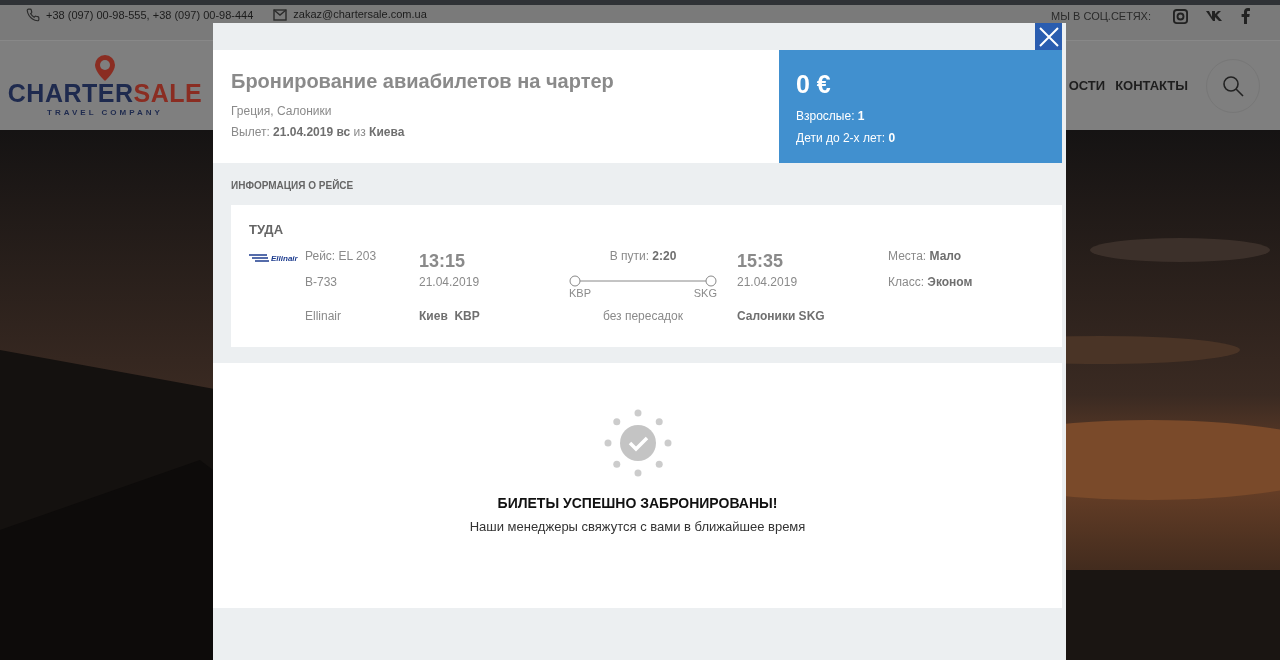  Describe the element at coordinates (140, 15) in the screenshot. I see `phone-numbers: +38 (097) 00-98-555, +38 (097) 00-98-444` at that location.